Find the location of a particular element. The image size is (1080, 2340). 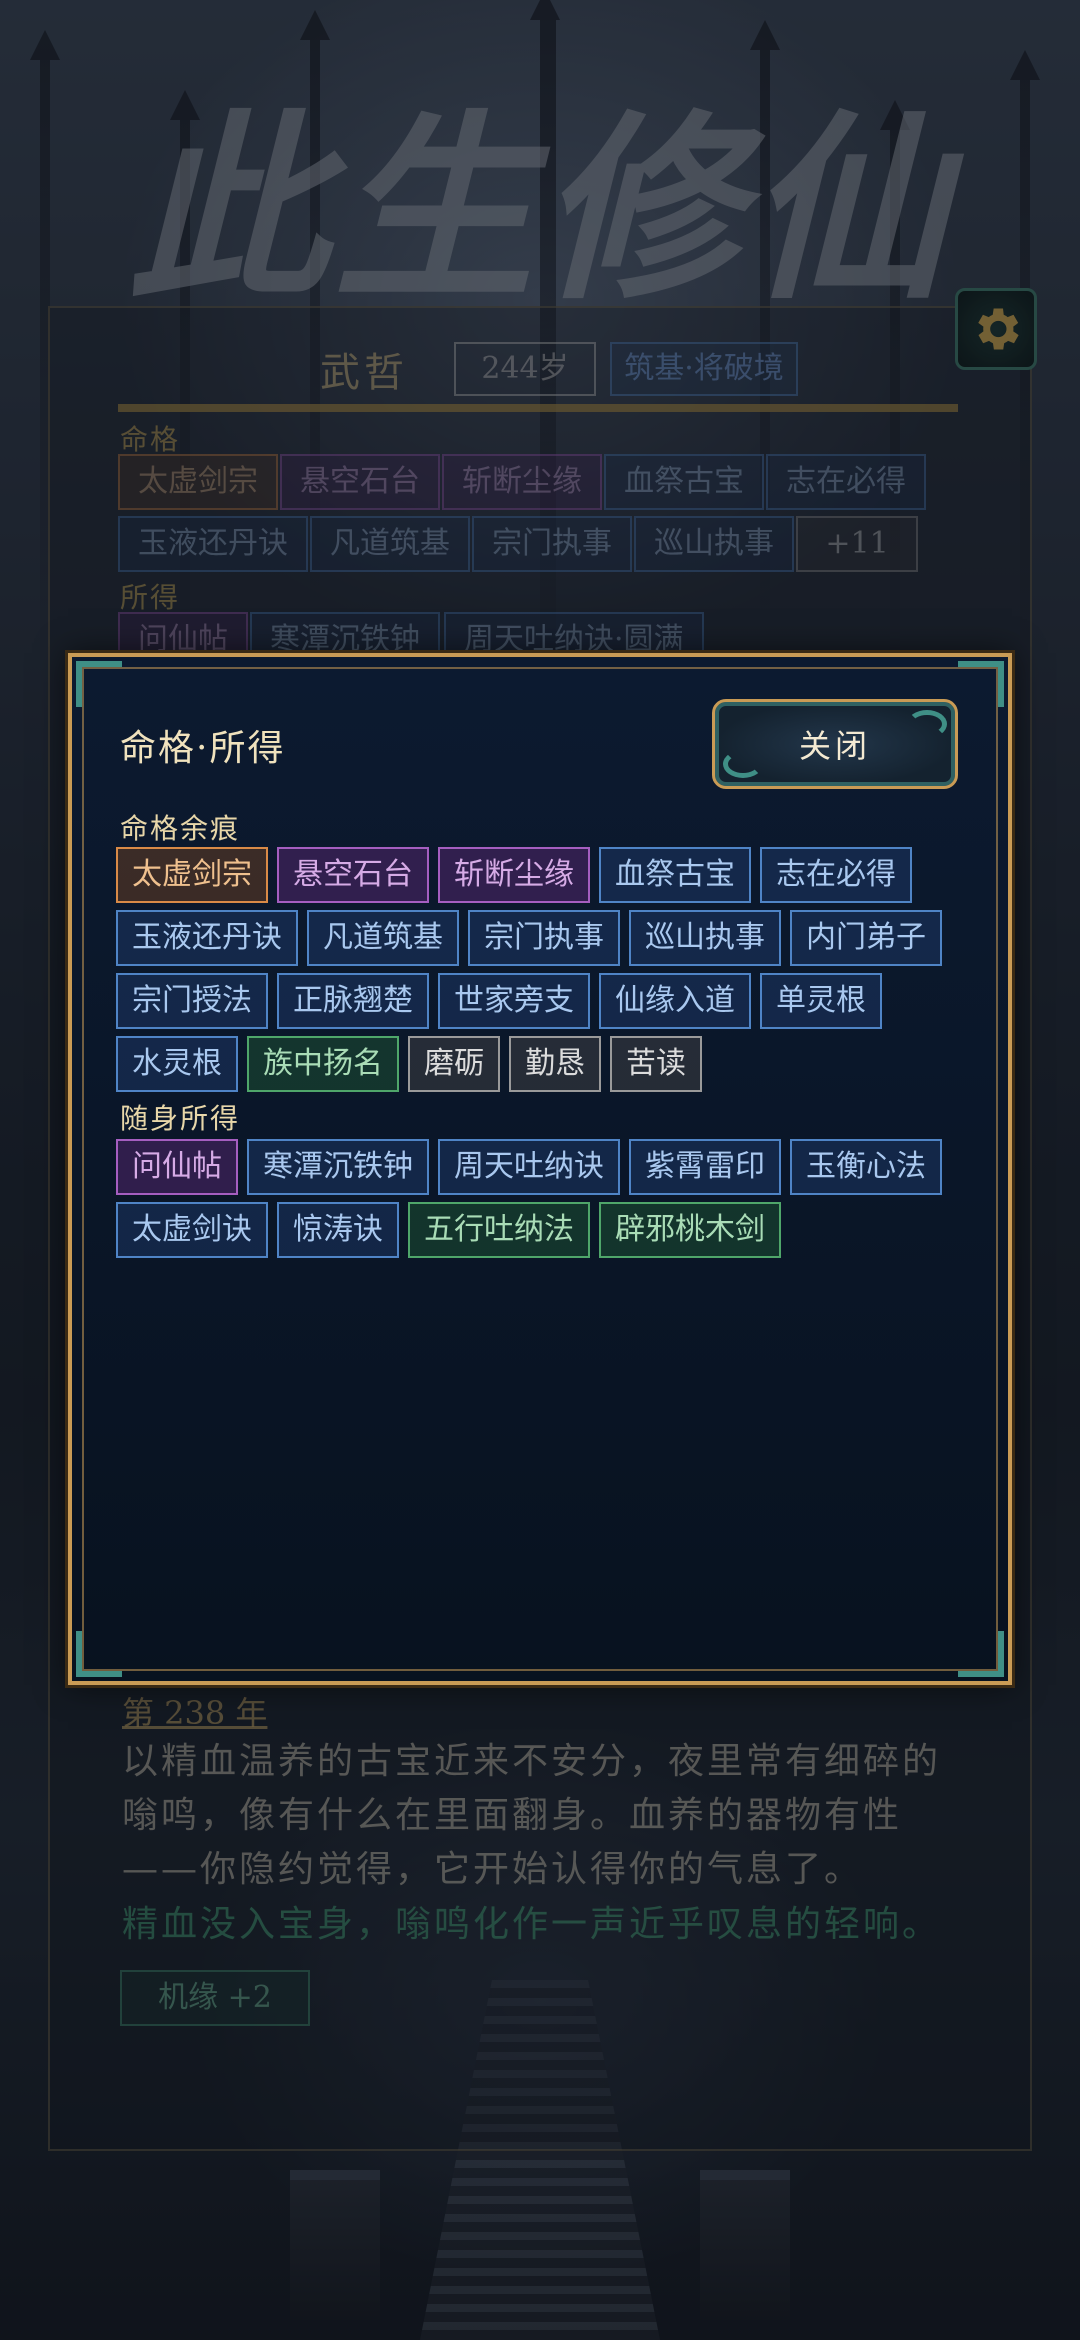

item-tag: 寒潭沉铁钟 is located at coordinates (338, 1167).